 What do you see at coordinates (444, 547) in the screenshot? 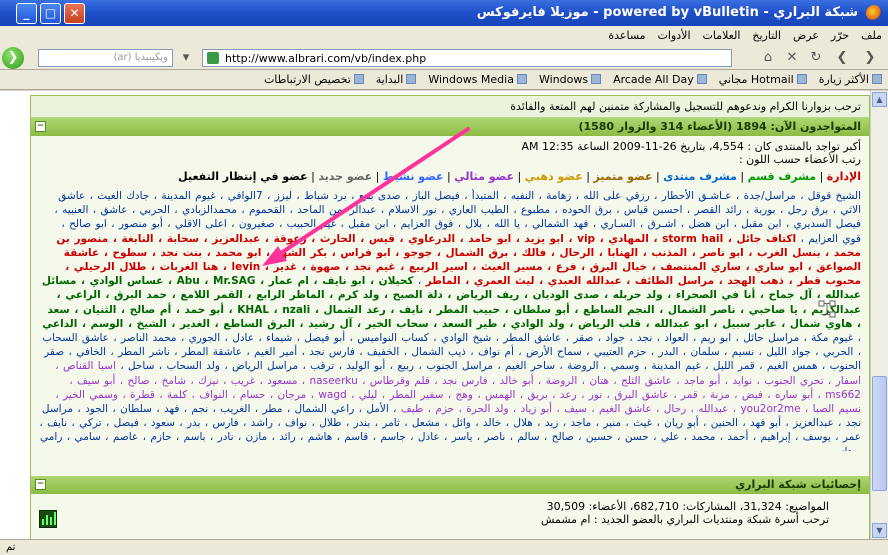
I see `status-bar: تم` at bounding box center [444, 547].